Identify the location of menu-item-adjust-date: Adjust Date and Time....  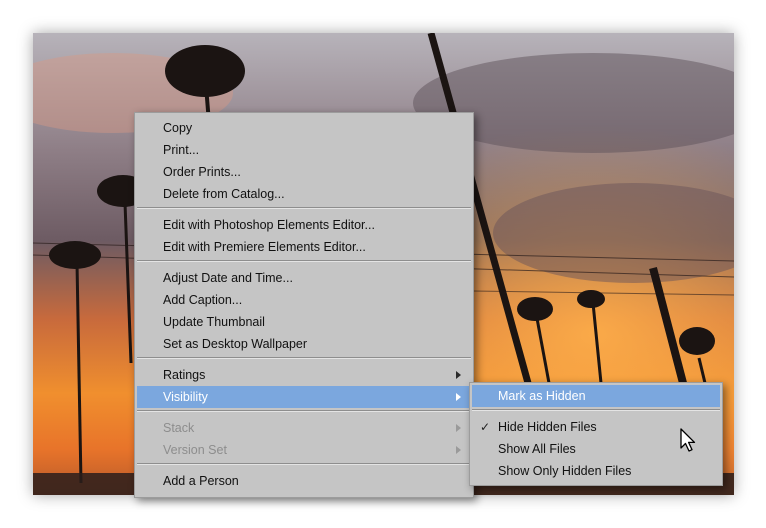
(304, 278).